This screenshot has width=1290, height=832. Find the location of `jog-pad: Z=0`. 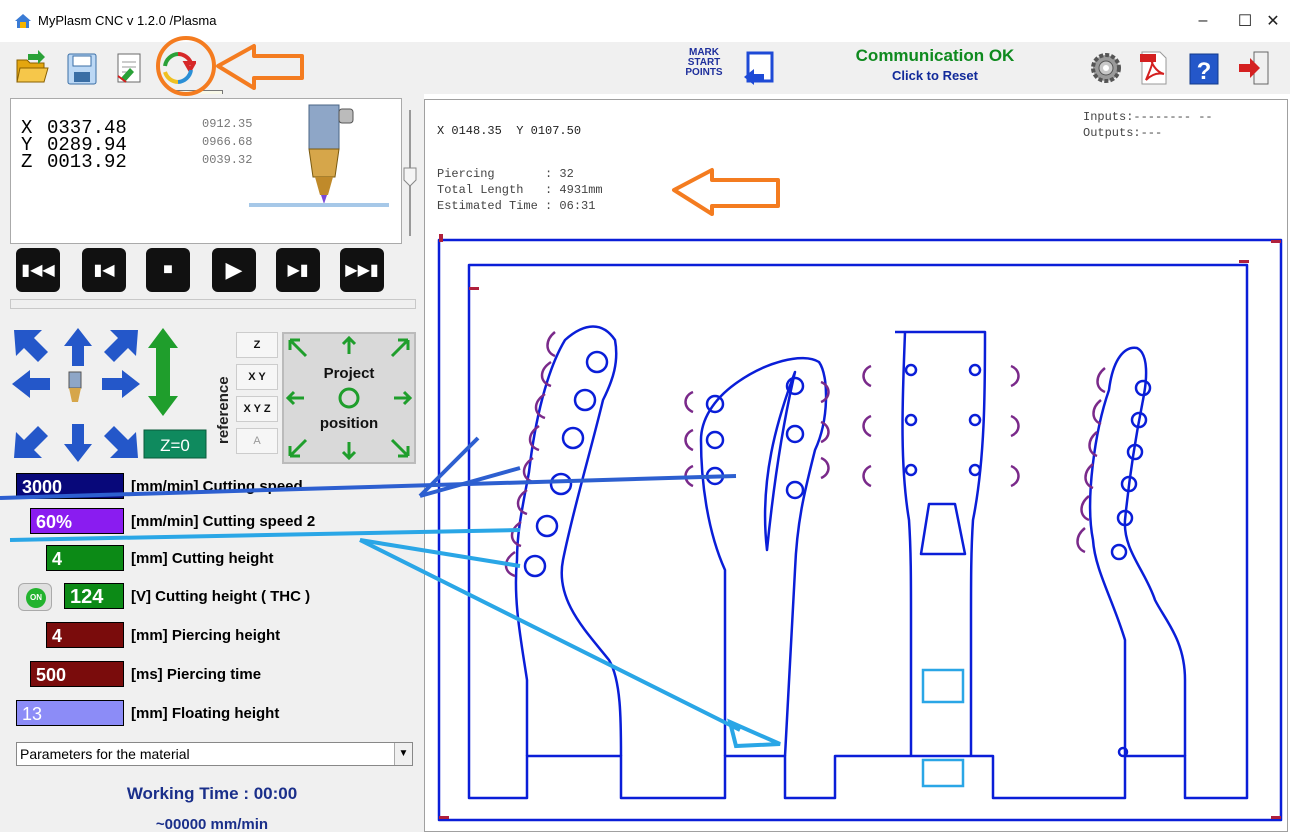

jog-pad: Z=0 is located at coordinates (109, 395).